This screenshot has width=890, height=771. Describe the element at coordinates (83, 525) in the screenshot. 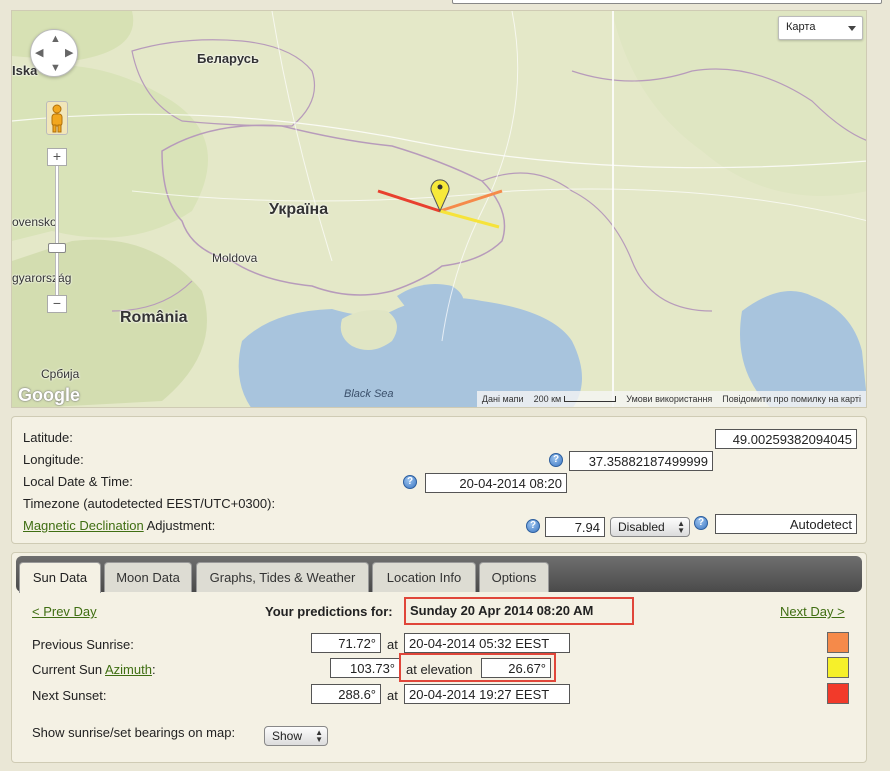

I see `magnetic-declination-link: Magnetic Declination` at that location.